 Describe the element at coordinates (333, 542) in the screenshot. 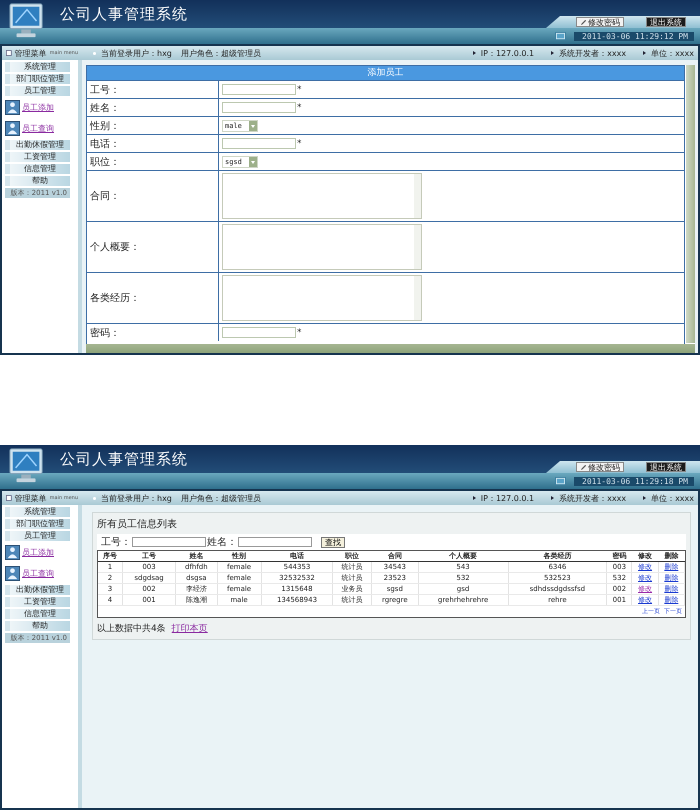

I see `search-button: 查找` at that location.